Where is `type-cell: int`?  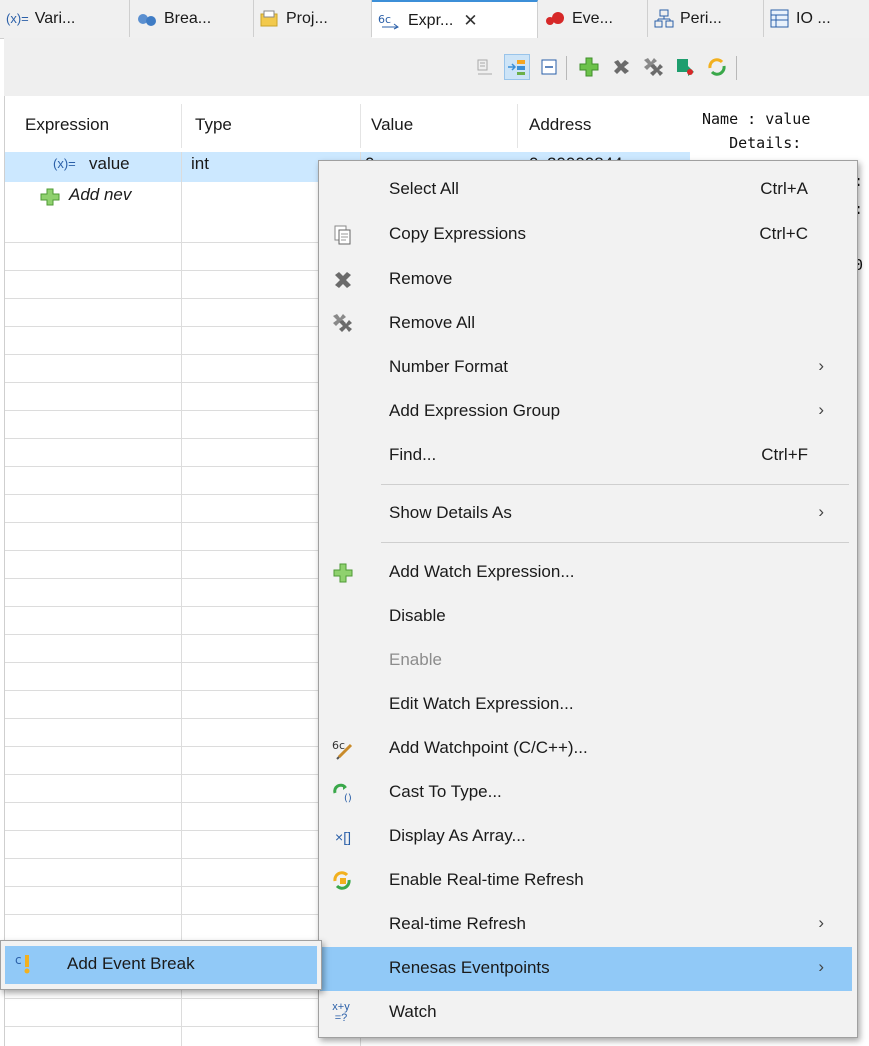
type-cell: int is located at coordinates (200, 163).